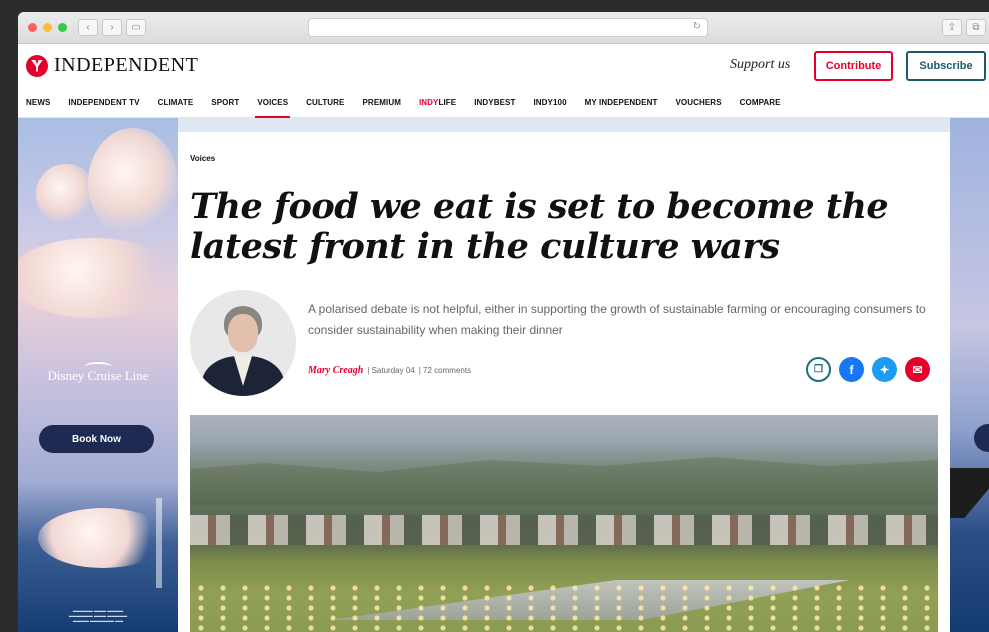  What do you see at coordinates (273, 103) in the screenshot?
I see `nav-item-voices: VOICES` at bounding box center [273, 103].